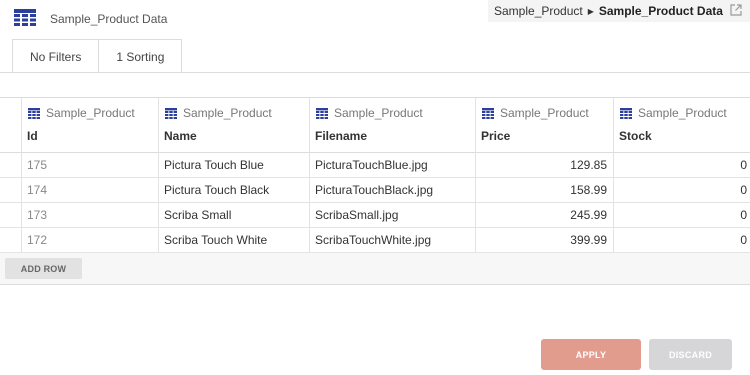 The height and width of the screenshot is (375, 750). I want to click on column-header-stock: Sample_Product Stock, so click(681, 125).